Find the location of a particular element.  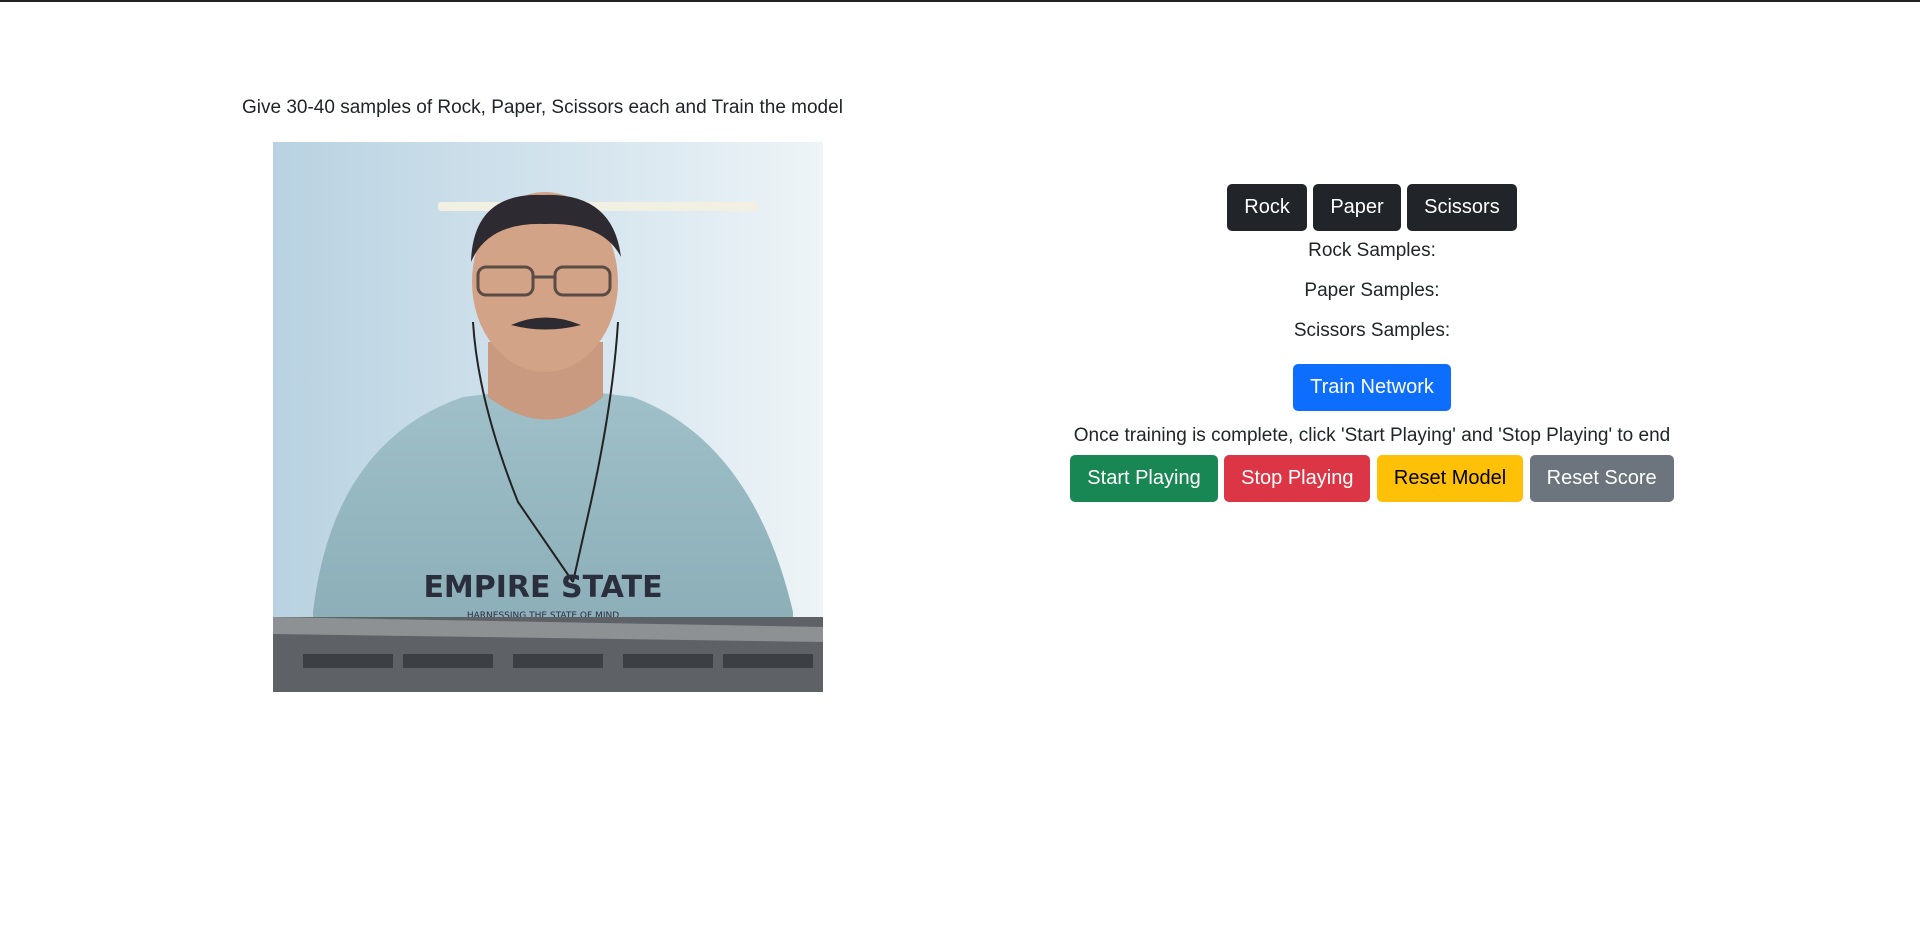

scissors-samples-label: Scissors Samples: is located at coordinates (1372, 330).